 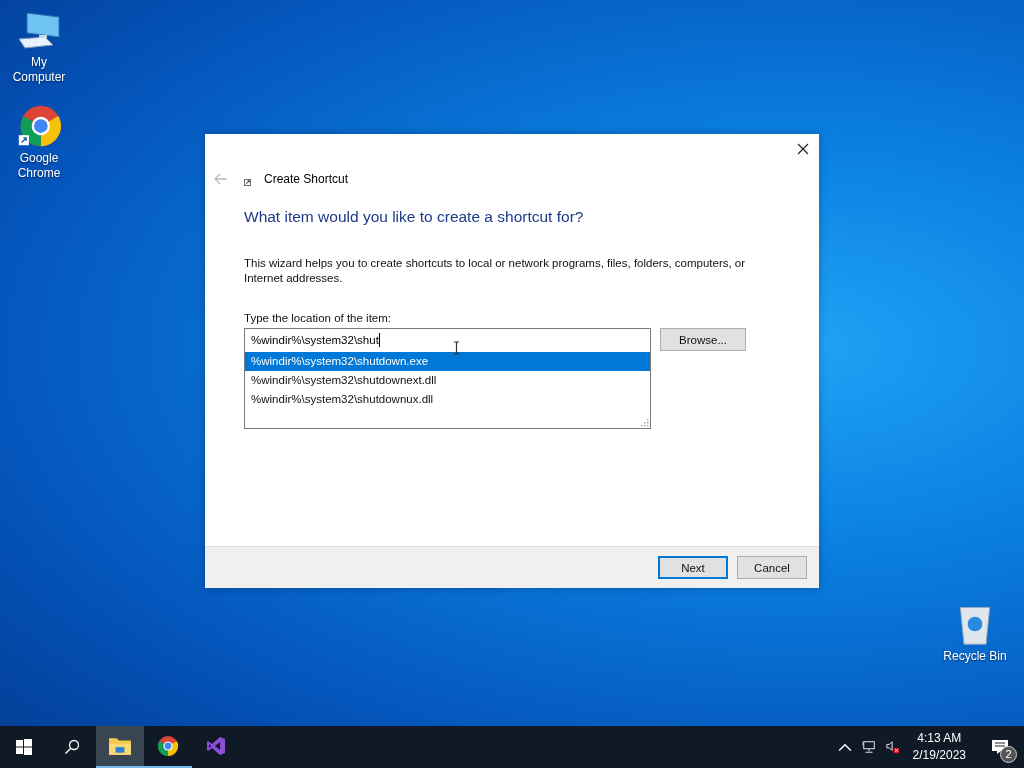 I want to click on chrome-icon, so click(x=168, y=746).